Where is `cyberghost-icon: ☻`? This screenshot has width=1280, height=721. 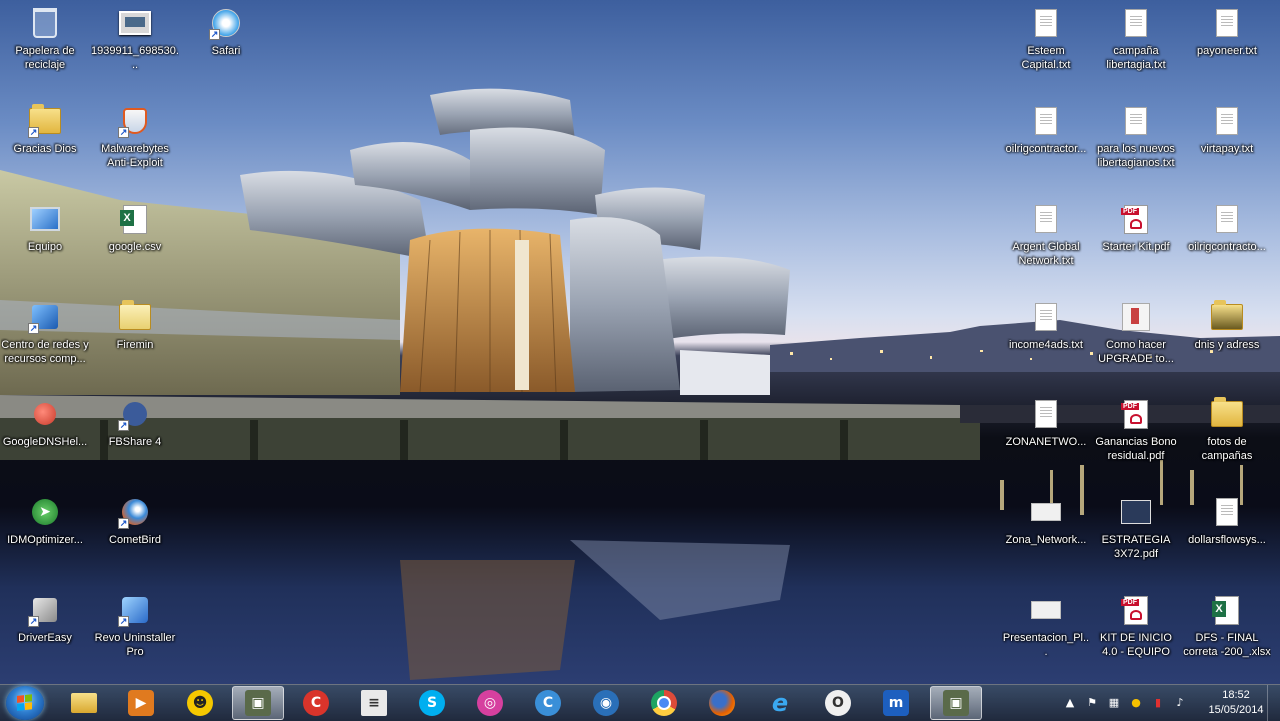 cyberghost-icon: ☻ is located at coordinates (200, 703).